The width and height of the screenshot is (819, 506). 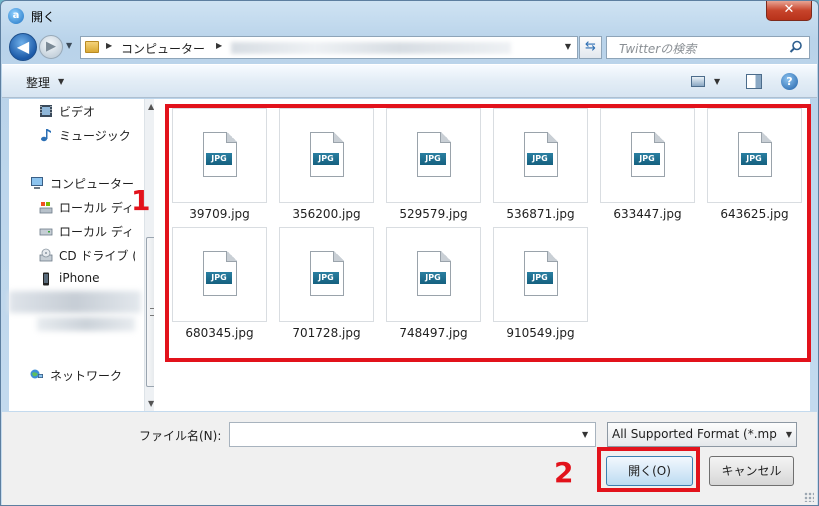 I want to click on search-box: Twitterの検索, so click(x=708, y=47).